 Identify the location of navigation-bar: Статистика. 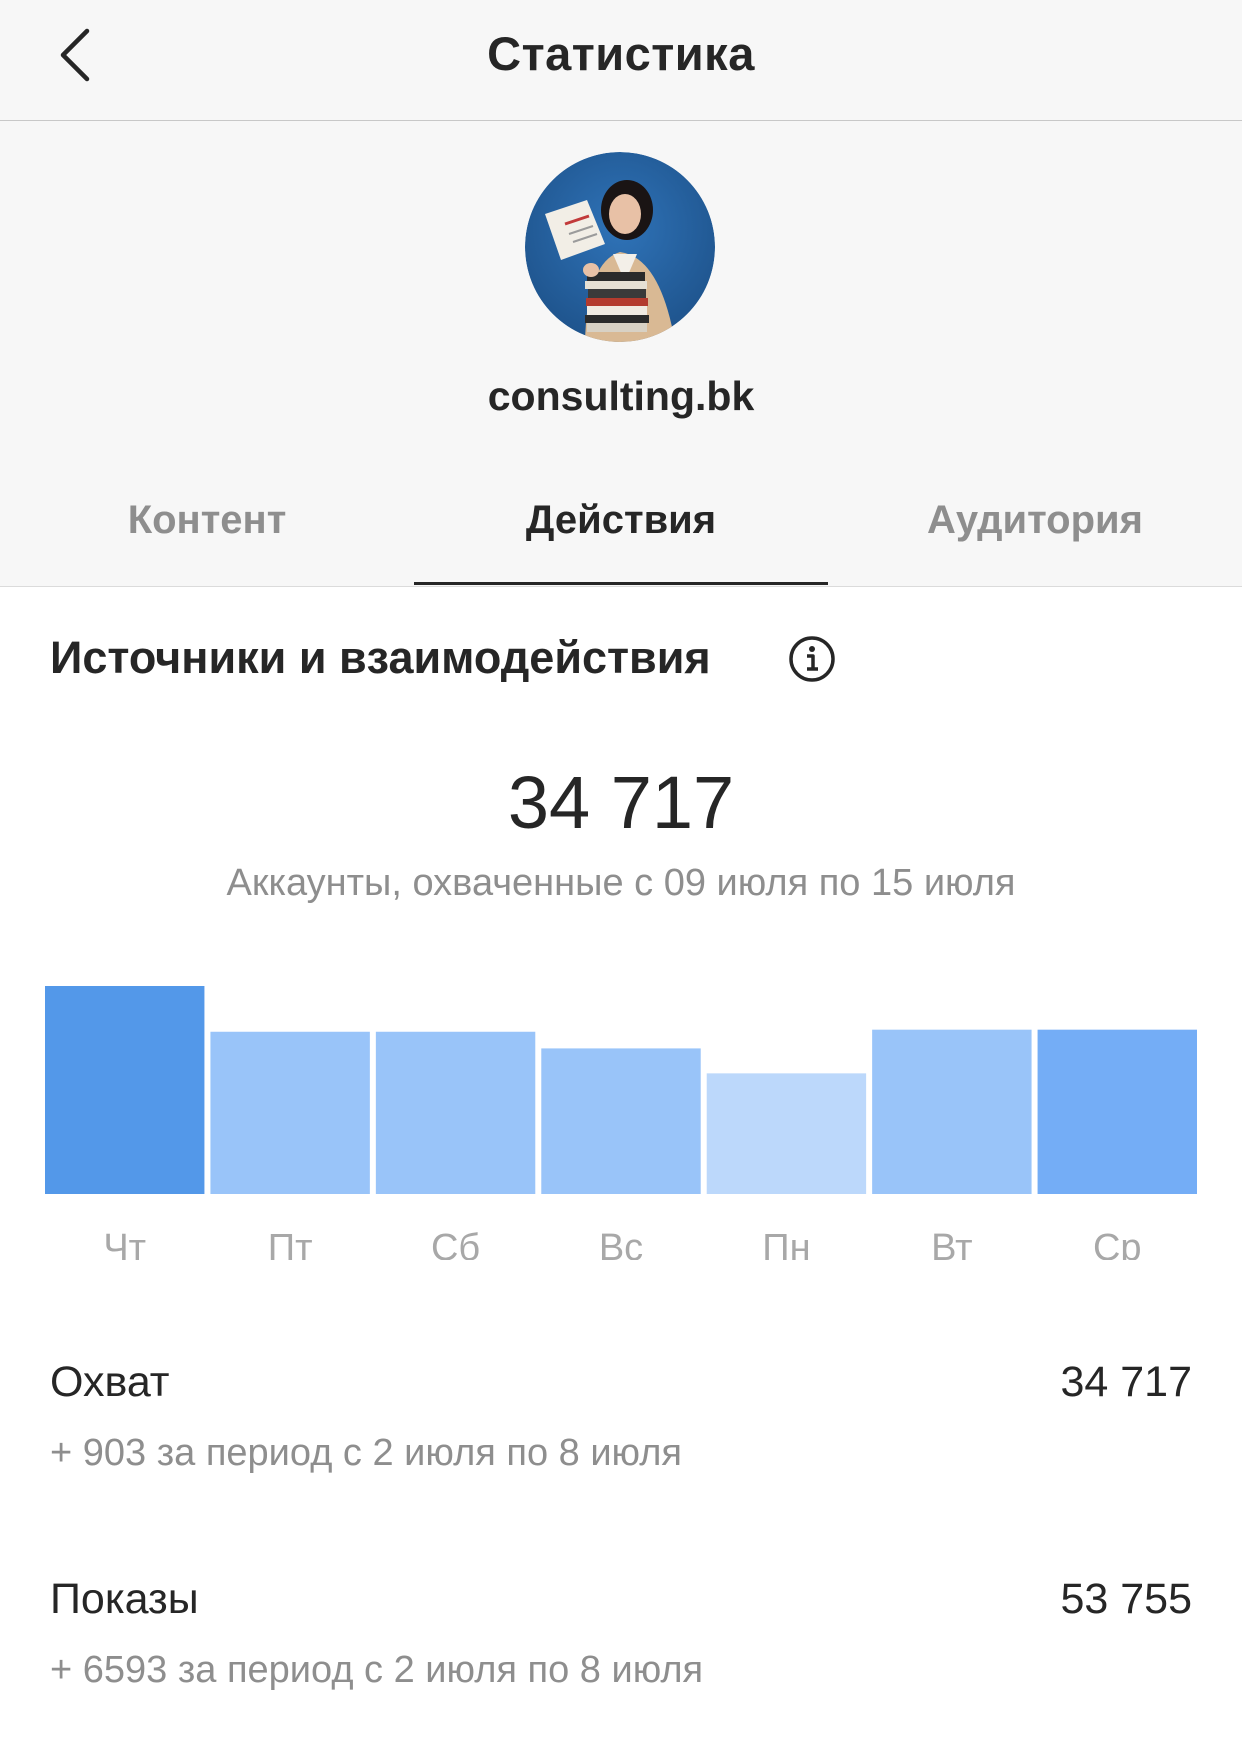
(621, 60).